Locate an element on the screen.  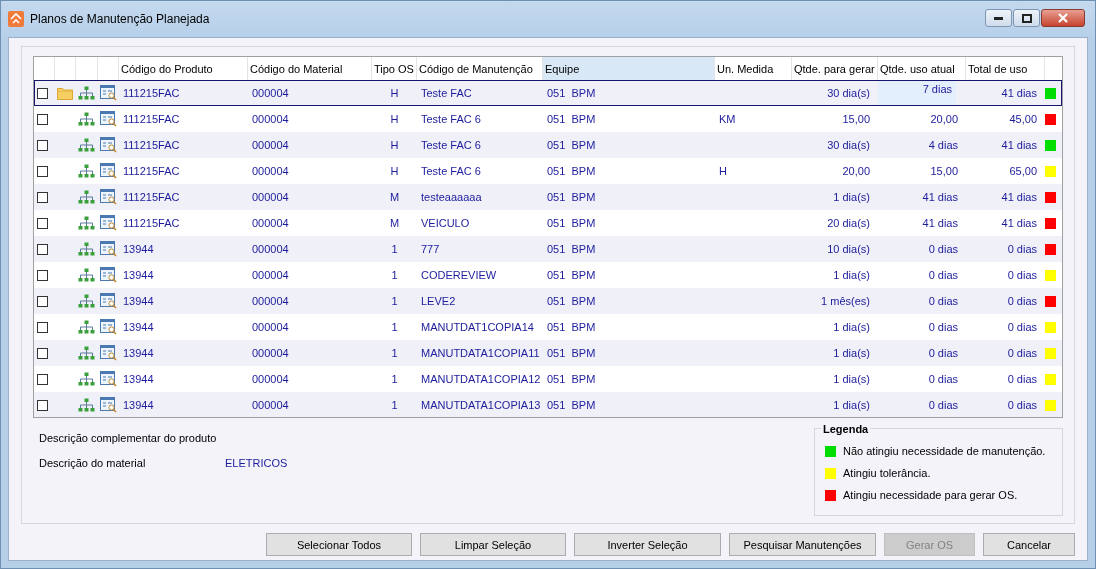
table-row: 111215FAC 000004 H Teste FAC 6 051 BPM H 20,00 15,00 65,00 is located at coordinates (548, 171).